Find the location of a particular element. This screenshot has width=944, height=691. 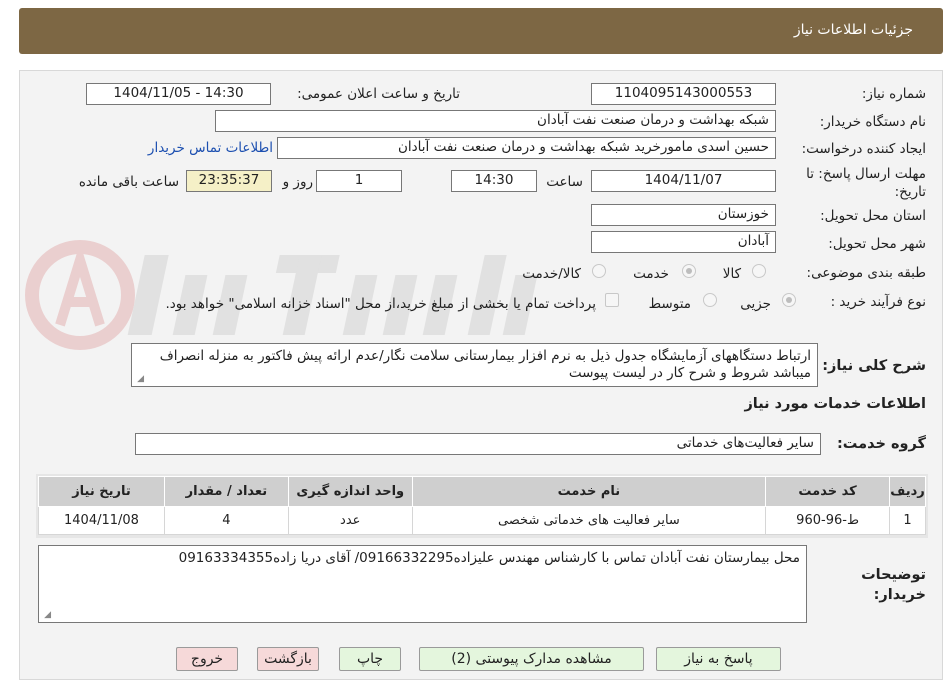

process-radio-medium is located at coordinates (710, 300).